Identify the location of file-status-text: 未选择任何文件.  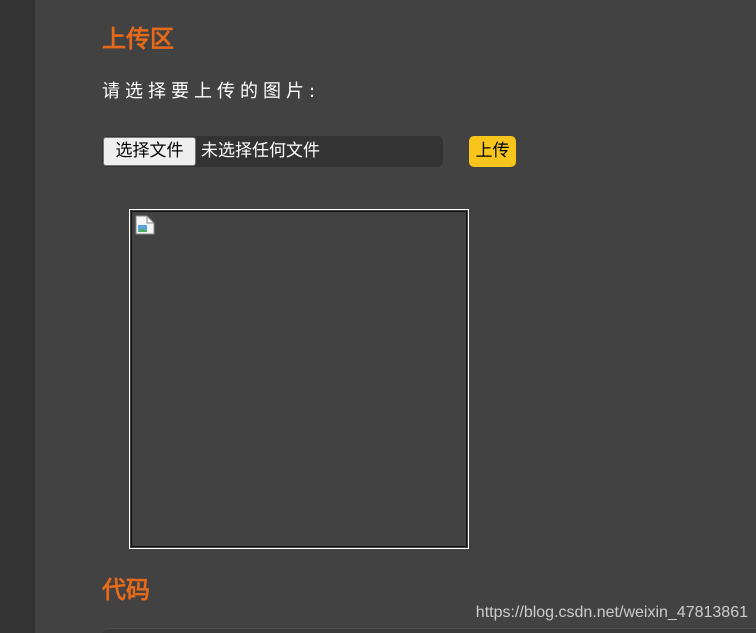
(260, 151).